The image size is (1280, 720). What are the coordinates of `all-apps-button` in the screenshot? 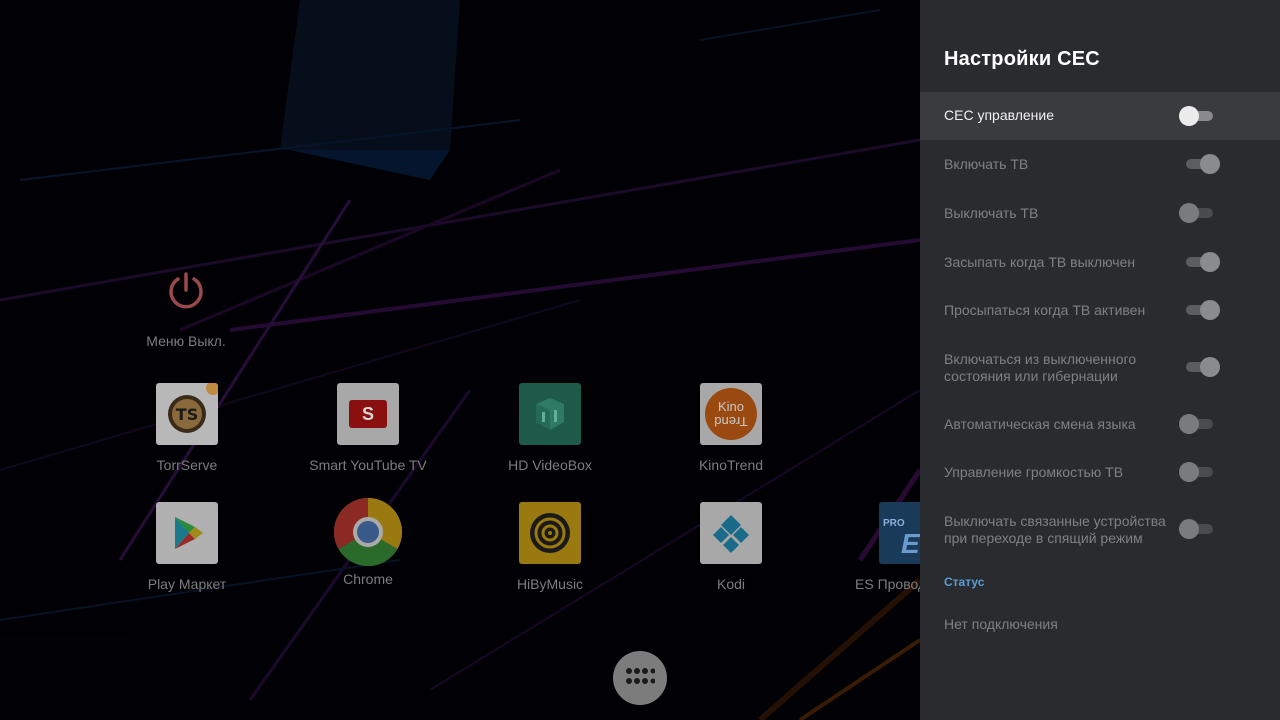 It's located at (640, 678).